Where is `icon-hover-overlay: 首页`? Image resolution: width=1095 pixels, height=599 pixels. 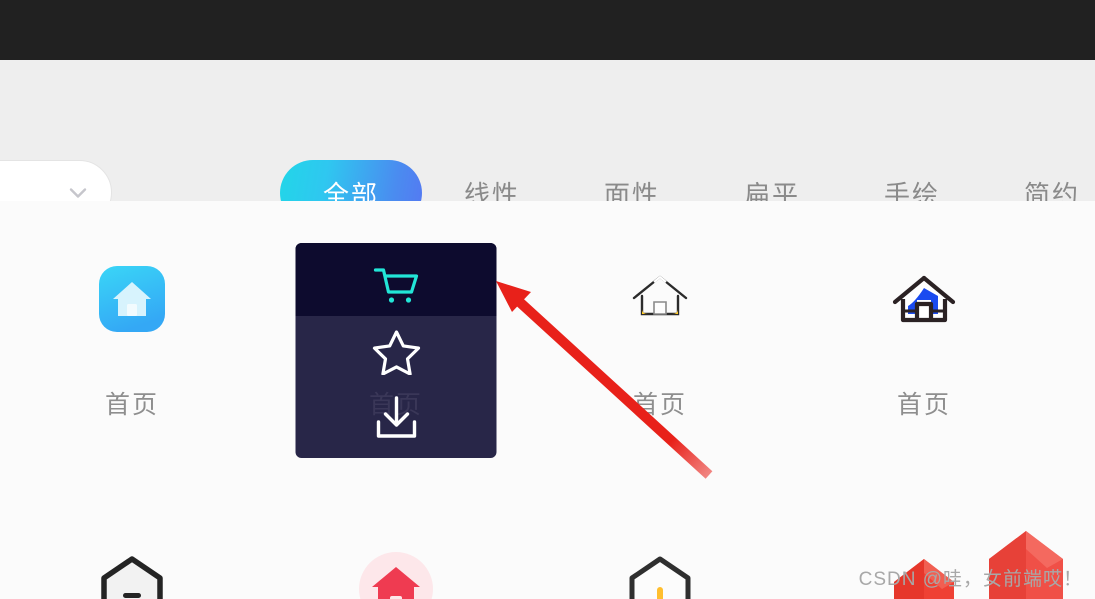 icon-hover-overlay: 首页 is located at coordinates (396, 350).